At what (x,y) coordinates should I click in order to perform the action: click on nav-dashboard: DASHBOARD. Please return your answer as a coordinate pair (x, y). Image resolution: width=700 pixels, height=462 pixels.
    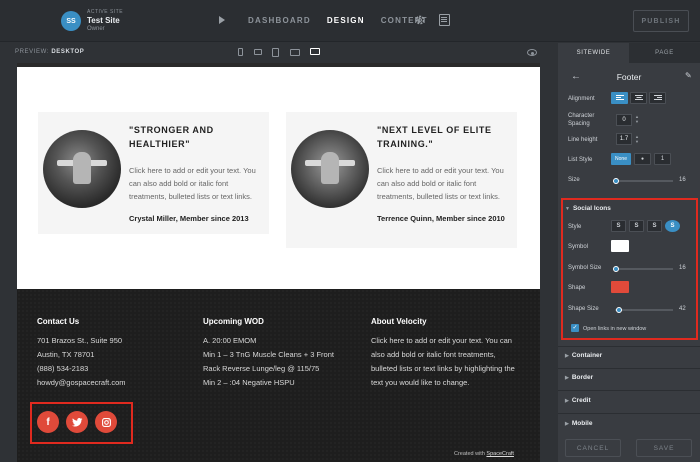
    Looking at the image, I should click on (279, 20).